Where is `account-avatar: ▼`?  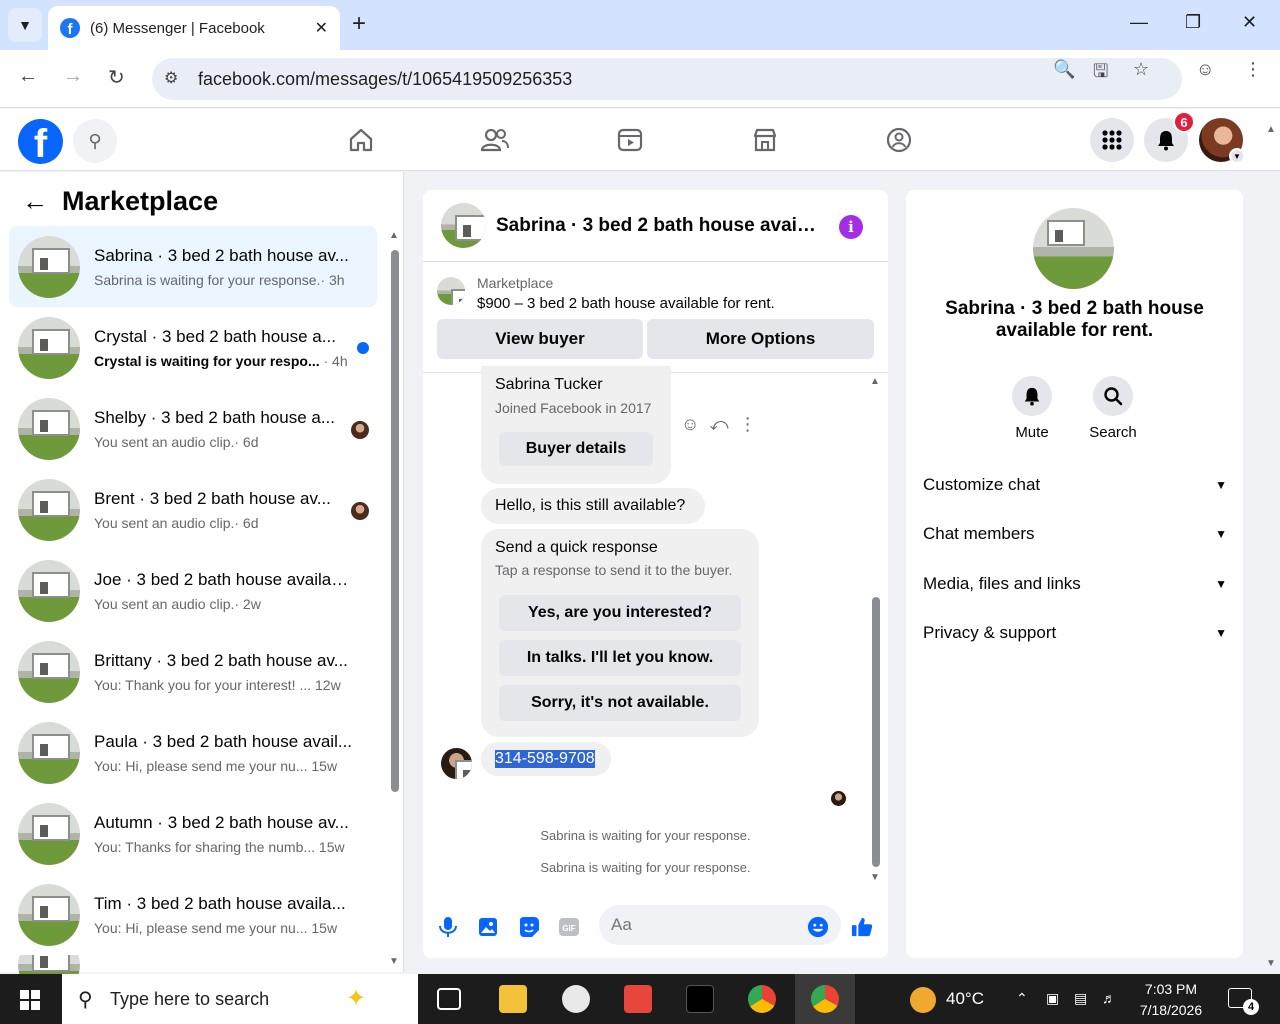
account-avatar: ▼ is located at coordinates (1222, 141).